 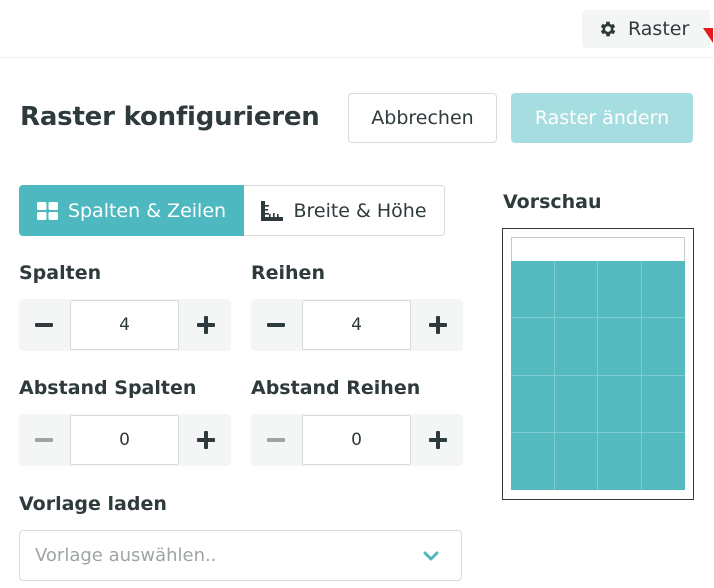 I want to click on raster-button-label: Raster, so click(x=659, y=29).